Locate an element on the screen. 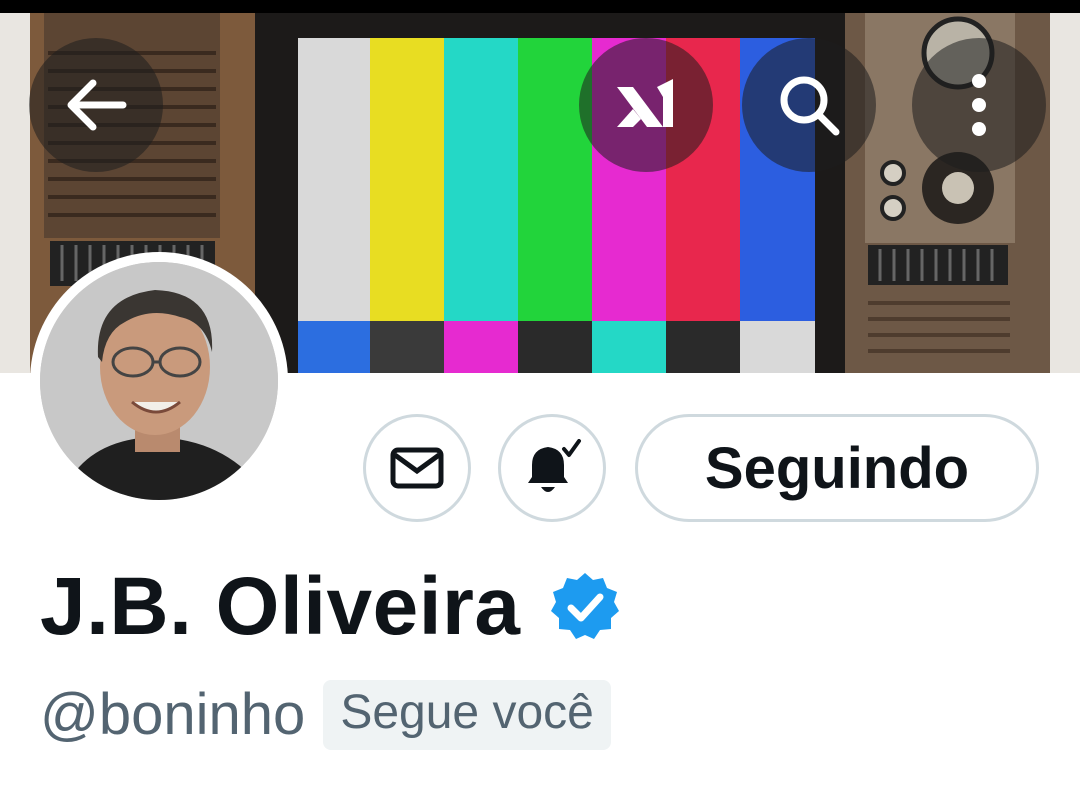 The image size is (1080, 812). avatar is located at coordinates (159, 381).